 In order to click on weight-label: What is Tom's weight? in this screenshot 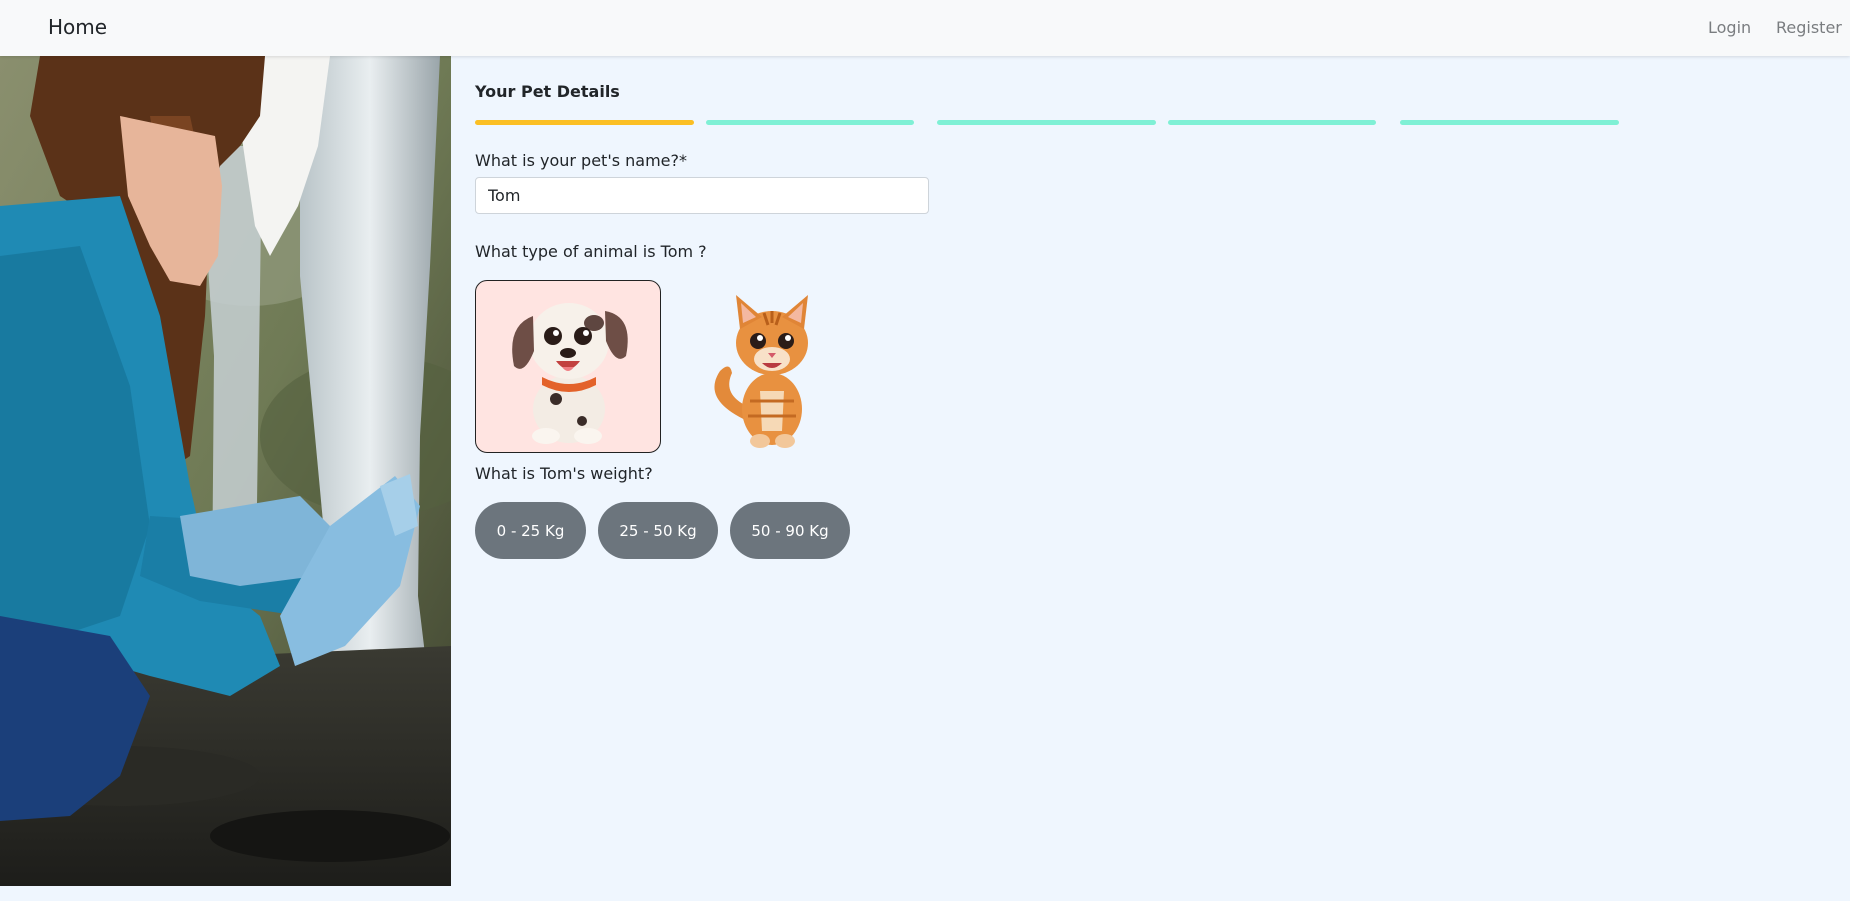, I will do `click(564, 473)`.